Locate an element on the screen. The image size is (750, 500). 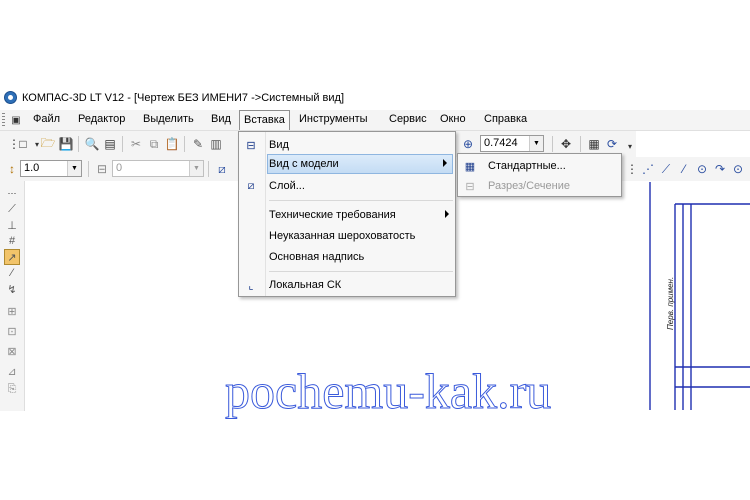
watermark: pochemu-kak.ru is located at coordinates (388, 391).